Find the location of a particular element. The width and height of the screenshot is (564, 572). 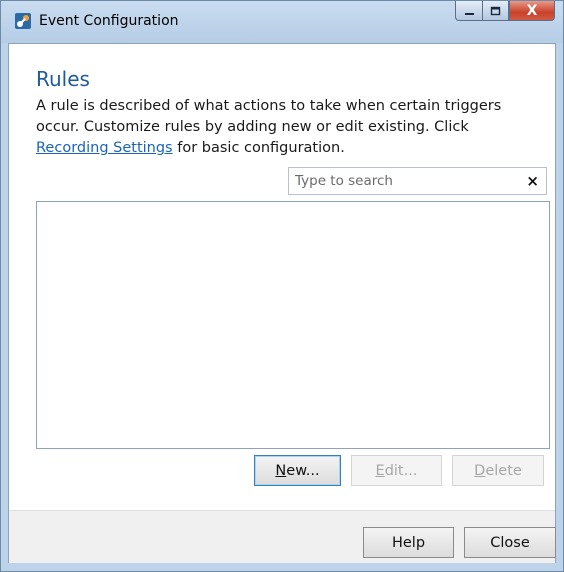

maximize-button is located at coordinates (495, 11).